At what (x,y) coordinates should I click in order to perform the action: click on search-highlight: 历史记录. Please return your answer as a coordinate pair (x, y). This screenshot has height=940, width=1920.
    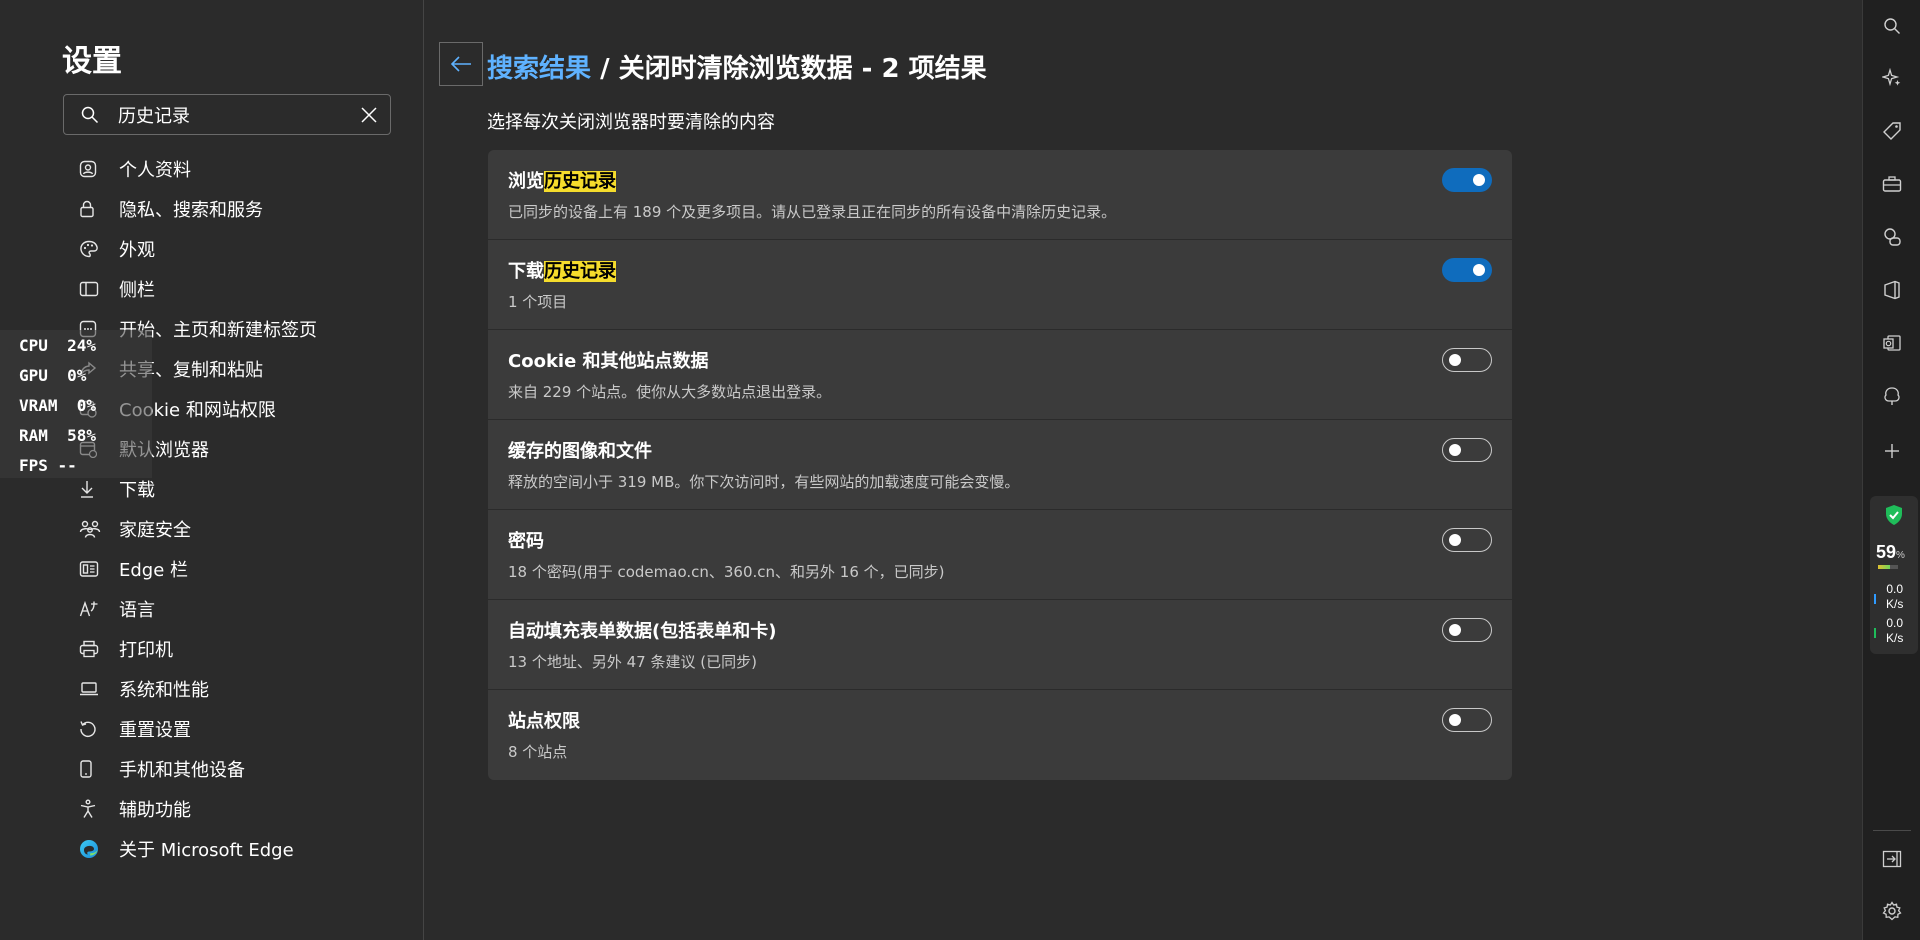
    Looking at the image, I should click on (580, 181).